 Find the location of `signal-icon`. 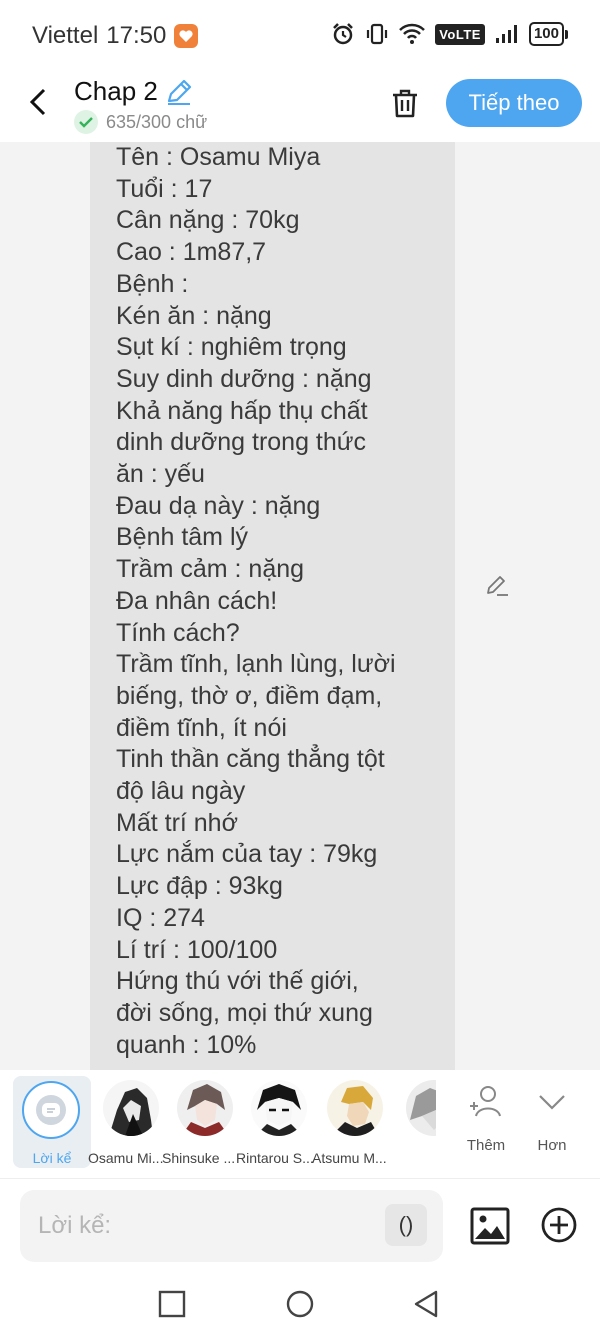

signal-icon is located at coordinates (506, 34).